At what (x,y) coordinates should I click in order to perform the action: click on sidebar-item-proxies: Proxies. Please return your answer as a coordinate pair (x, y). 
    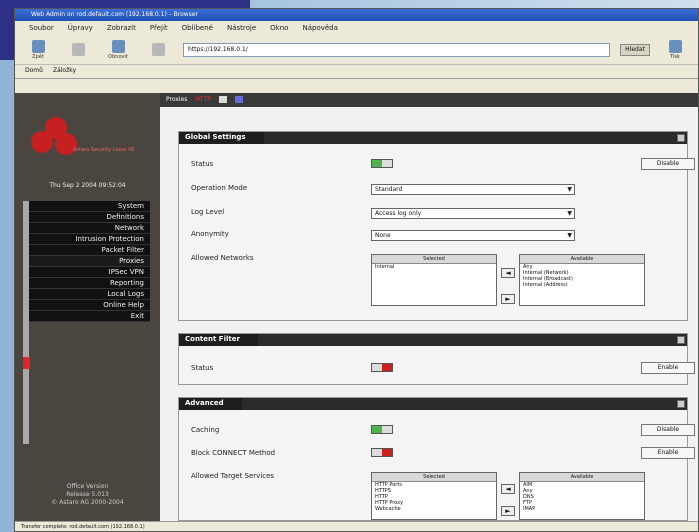
    Looking at the image, I should click on (89, 261).